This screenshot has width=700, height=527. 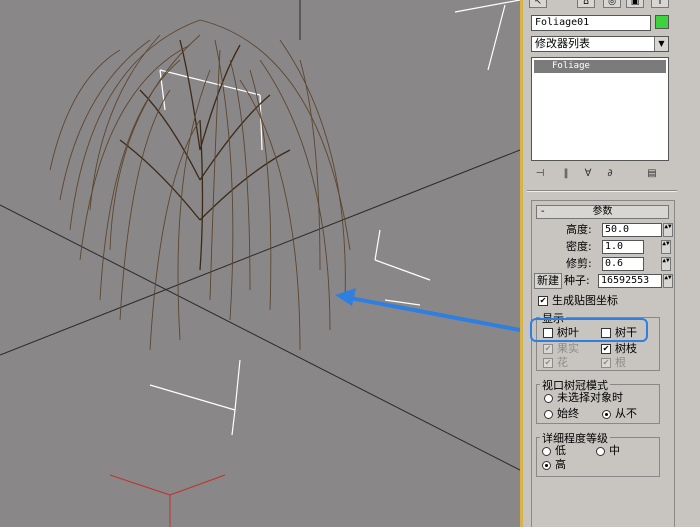 What do you see at coordinates (538, 4) in the screenshot?
I see `pointer-icon: ↖` at bounding box center [538, 4].